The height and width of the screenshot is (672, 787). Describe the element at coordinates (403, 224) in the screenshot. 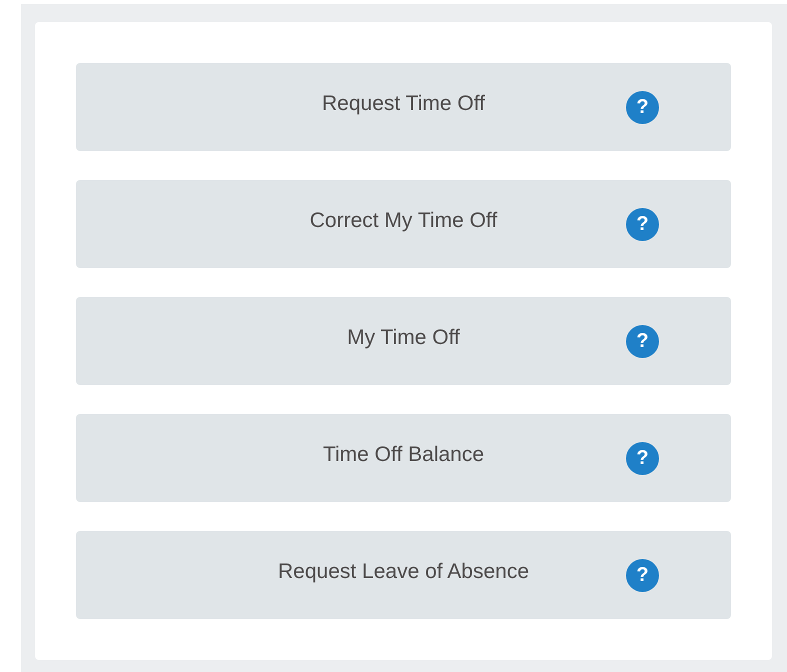

I see `action-button: Correct My Time Off ?` at that location.